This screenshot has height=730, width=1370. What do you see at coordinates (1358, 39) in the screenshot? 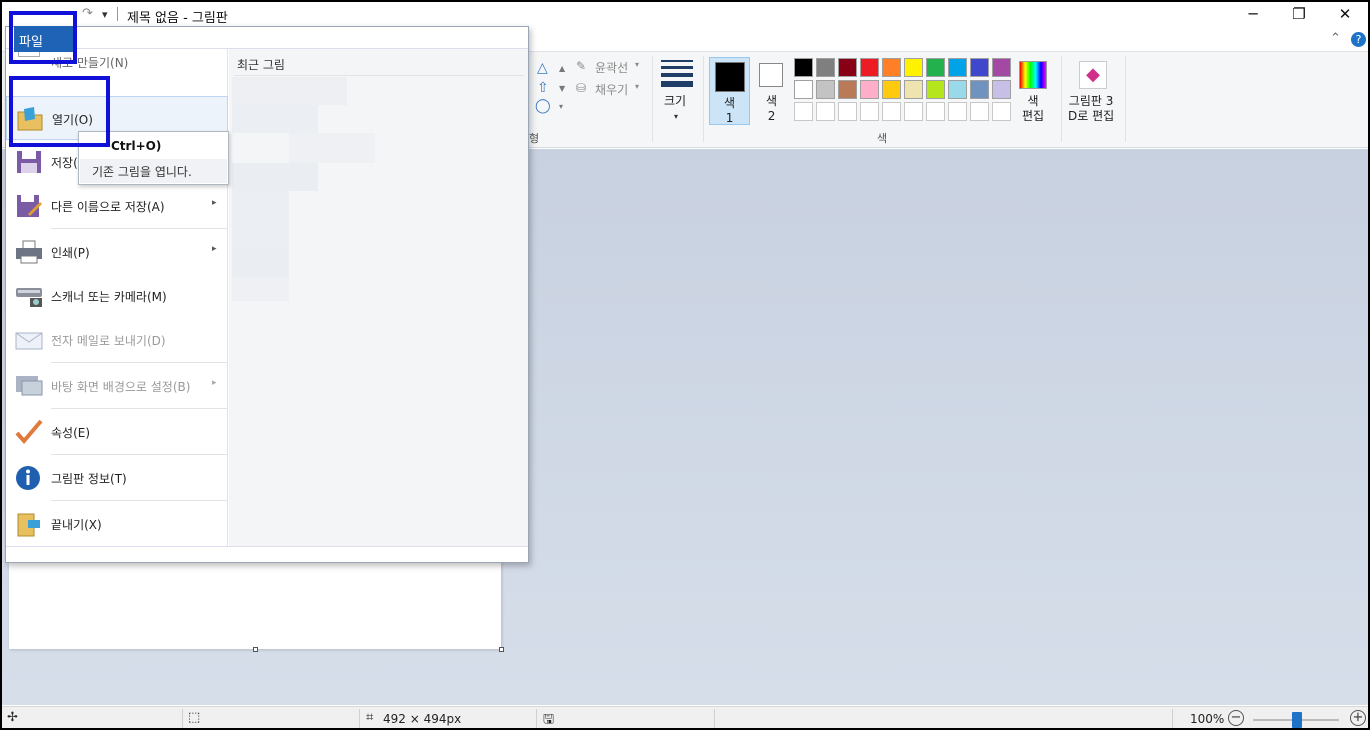
I see `help-icon: ?` at bounding box center [1358, 39].